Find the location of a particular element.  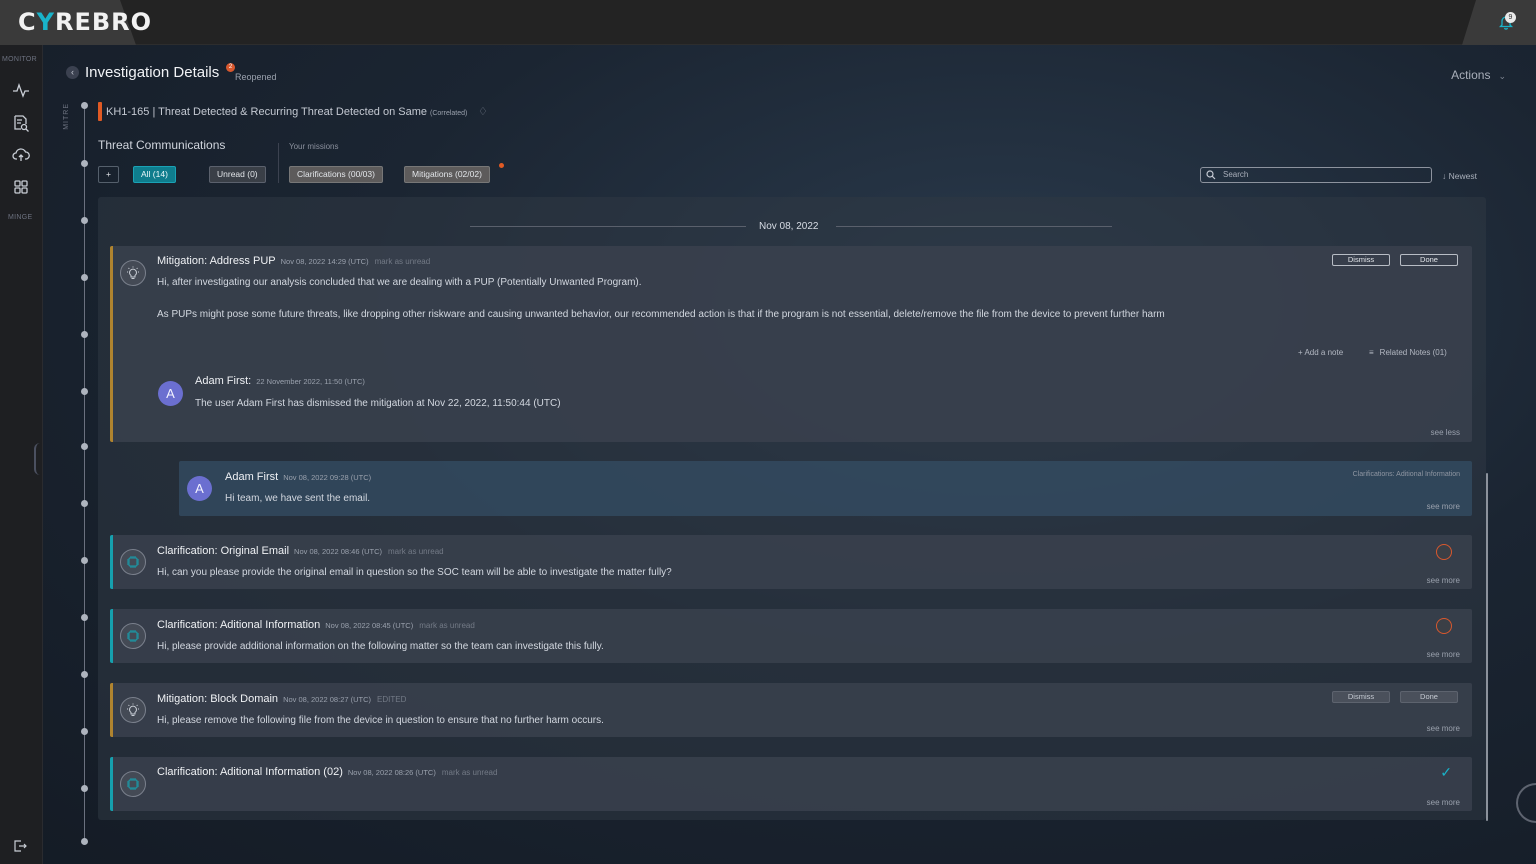

app-logo: CYREBRO is located at coordinates (85, 22).